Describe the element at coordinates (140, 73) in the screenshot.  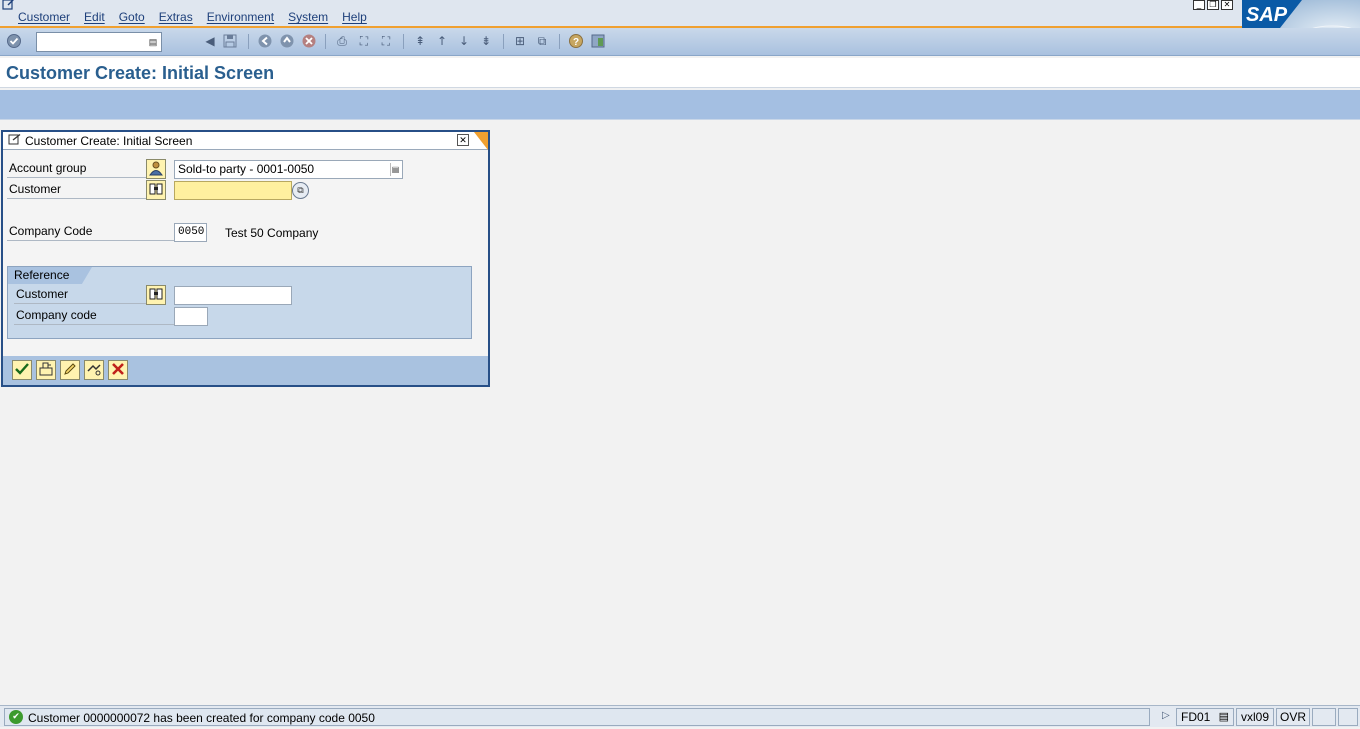
I see `page-title: Customer Create: Initial Screen` at that location.